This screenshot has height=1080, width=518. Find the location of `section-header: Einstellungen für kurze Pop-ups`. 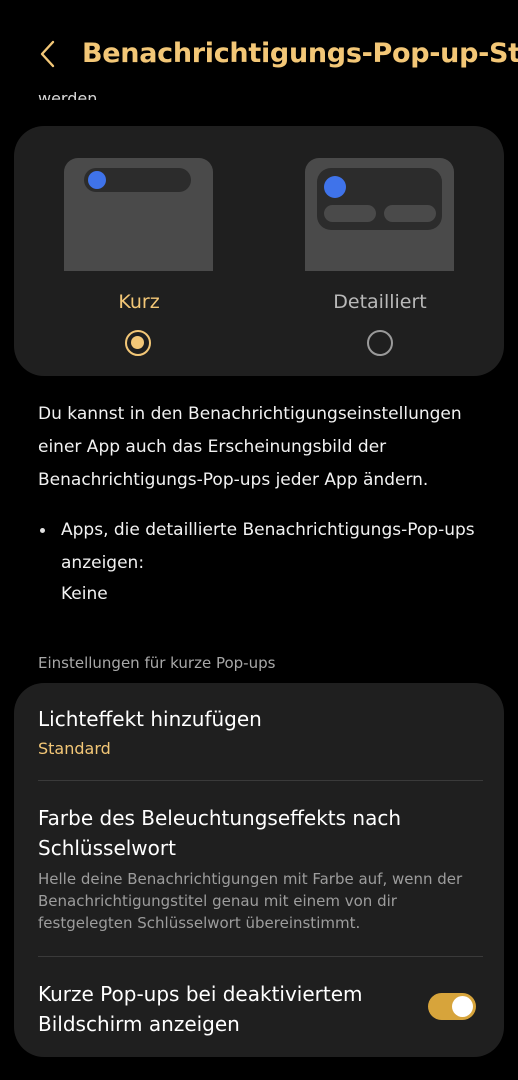

section-header: Einstellungen für kurze Pop-ups is located at coordinates (157, 663).